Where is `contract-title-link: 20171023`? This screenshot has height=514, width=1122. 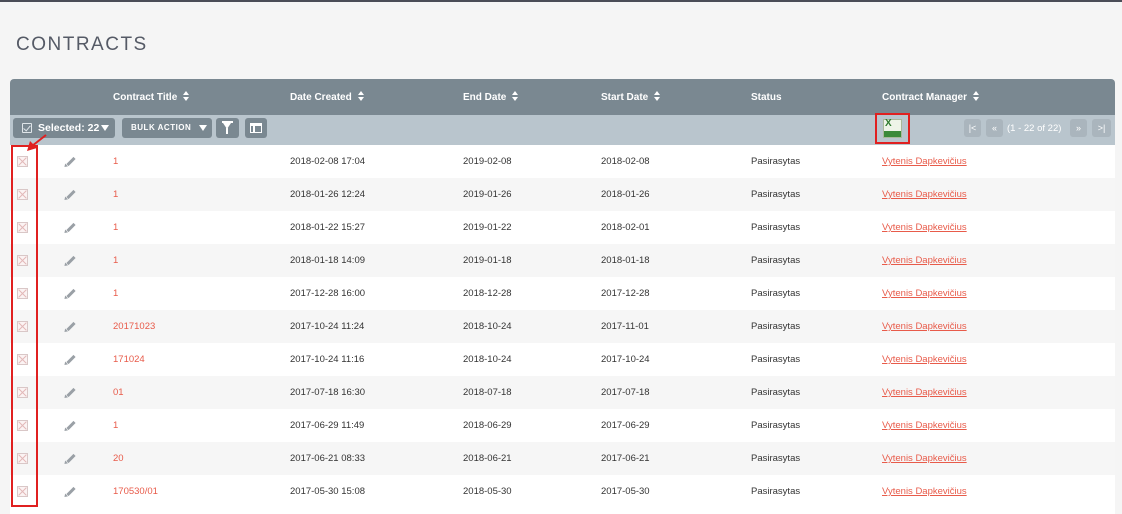
contract-title-link: 20171023 is located at coordinates (134, 326).